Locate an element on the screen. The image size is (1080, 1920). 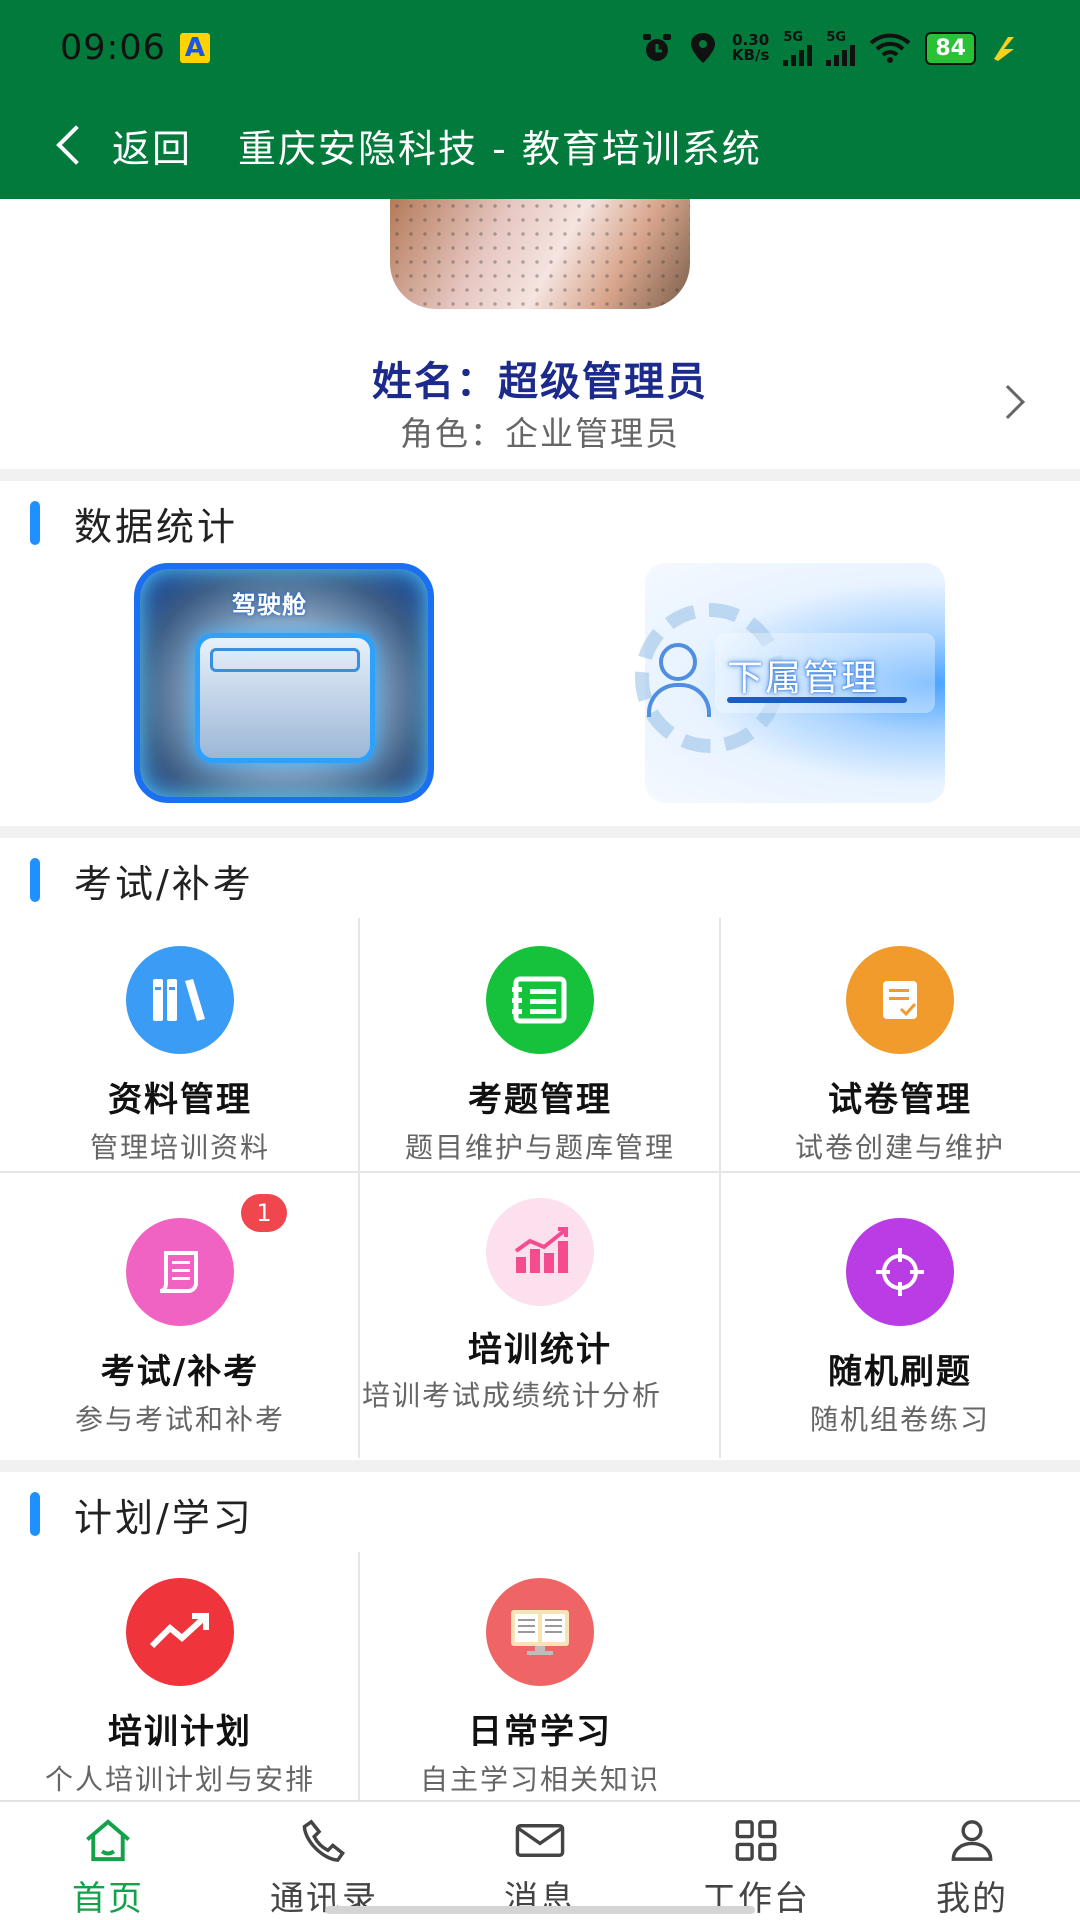
grid-item-training-plan: 培训计划 个人培训计划与安排 is located at coordinates (180, 1688).